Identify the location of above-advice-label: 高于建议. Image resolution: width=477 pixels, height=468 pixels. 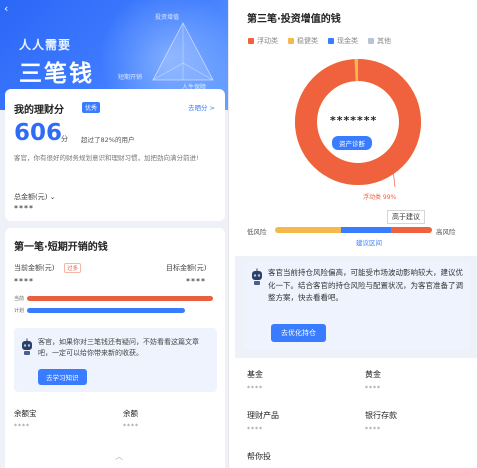
(406, 217).